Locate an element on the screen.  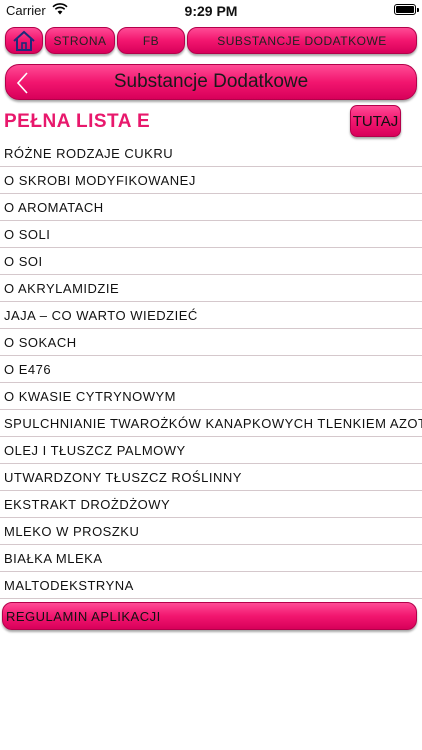
clock: 9:29 PM is located at coordinates (211, 11).